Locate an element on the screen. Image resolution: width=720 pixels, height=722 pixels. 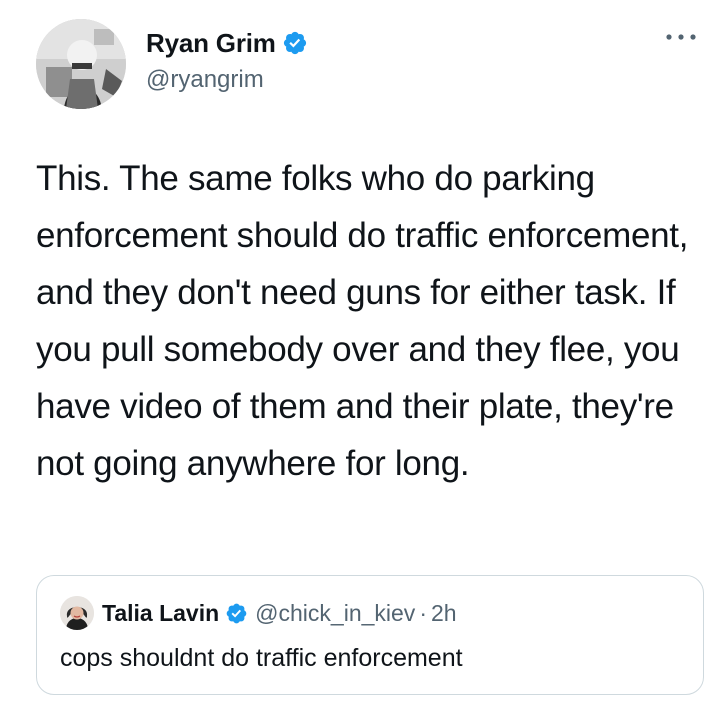
quoted-timestamp: 2h is located at coordinates (444, 613).